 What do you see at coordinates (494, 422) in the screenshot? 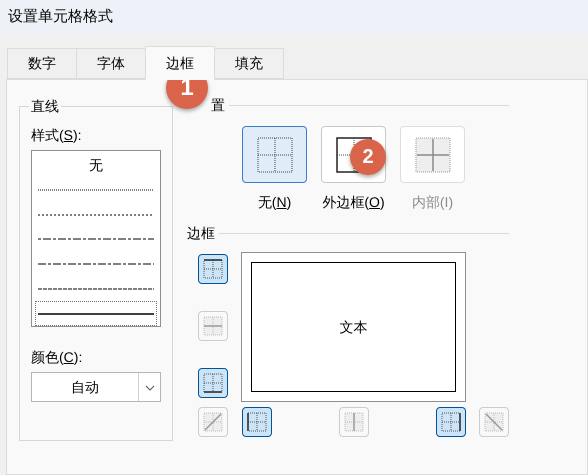
I see `diagonal-down-border-icon` at bounding box center [494, 422].